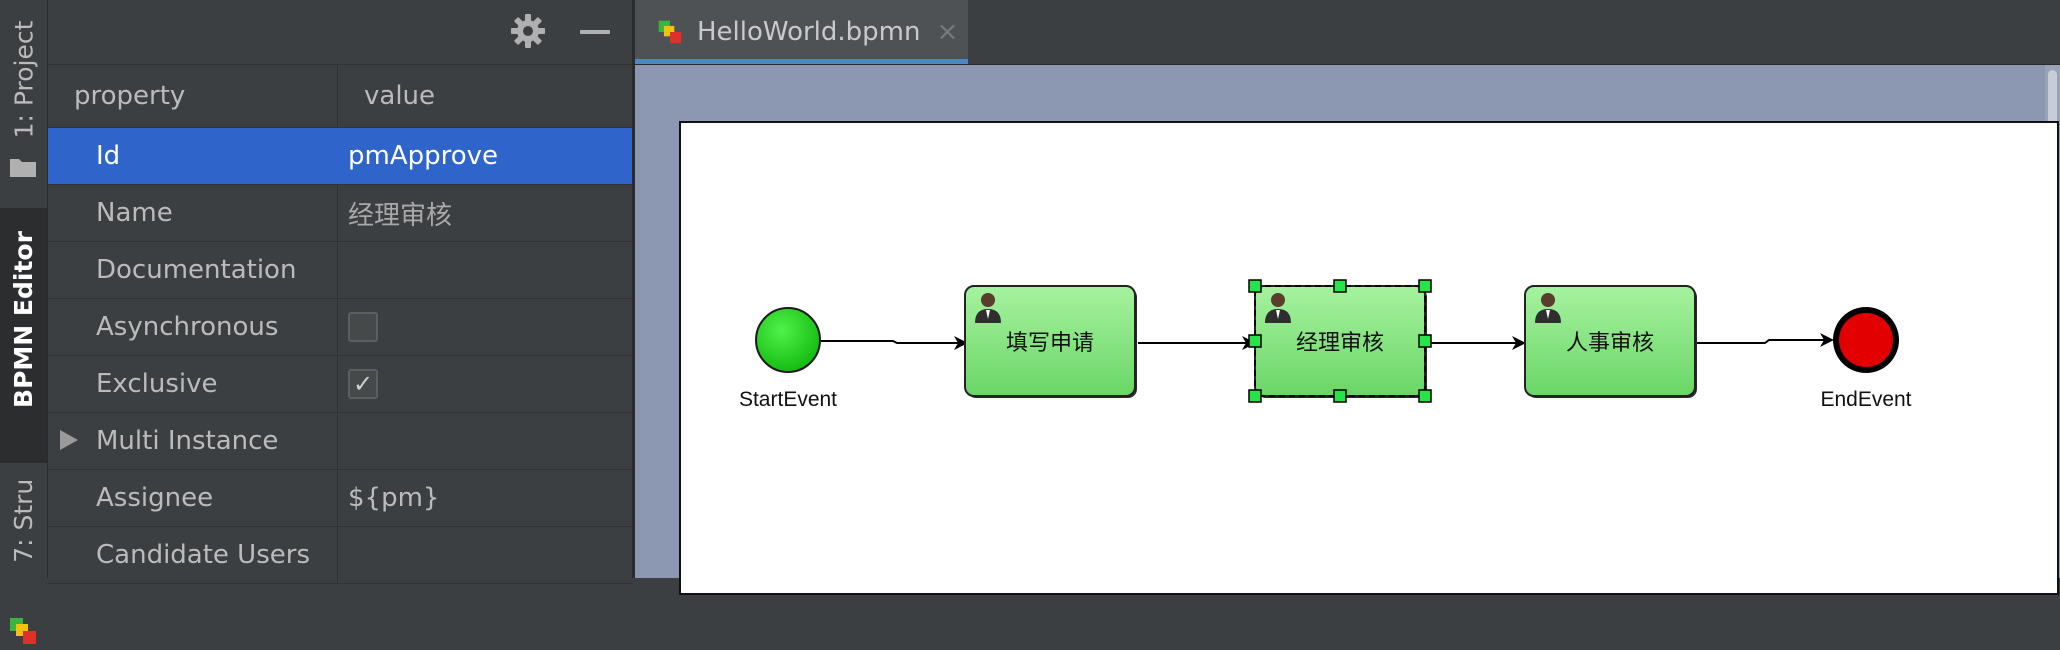 The image size is (2060, 650). Describe the element at coordinates (1865, 399) in the screenshot. I see `end-event-label: EndEvent` at that location.